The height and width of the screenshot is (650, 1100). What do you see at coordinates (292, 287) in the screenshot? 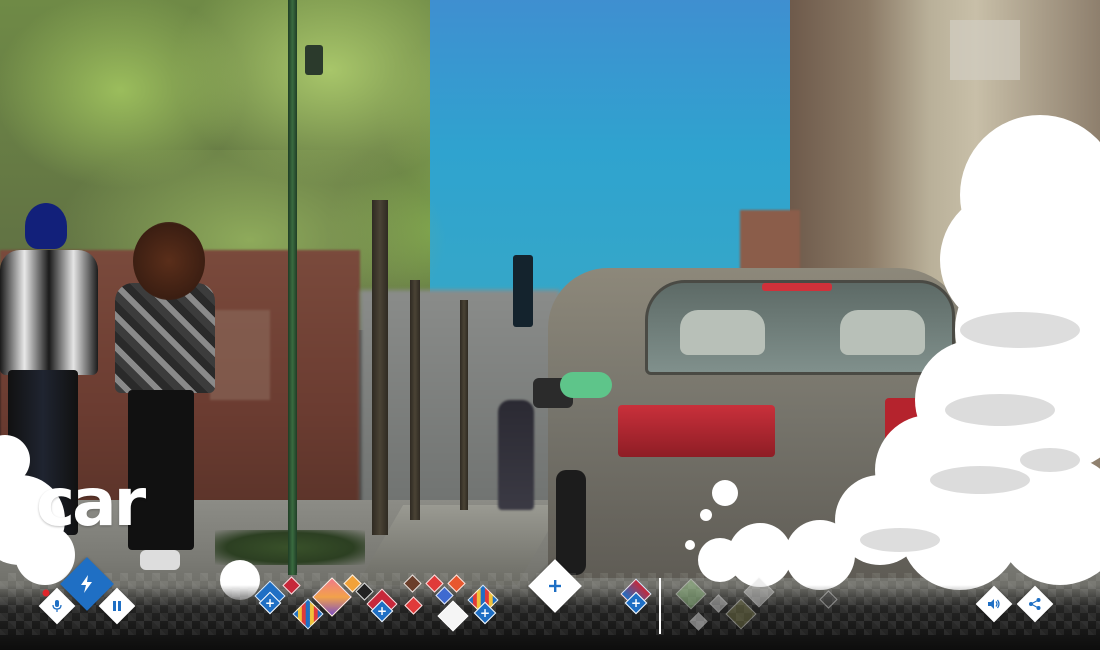
I see `street-pole` at bounding box center [292, 287].